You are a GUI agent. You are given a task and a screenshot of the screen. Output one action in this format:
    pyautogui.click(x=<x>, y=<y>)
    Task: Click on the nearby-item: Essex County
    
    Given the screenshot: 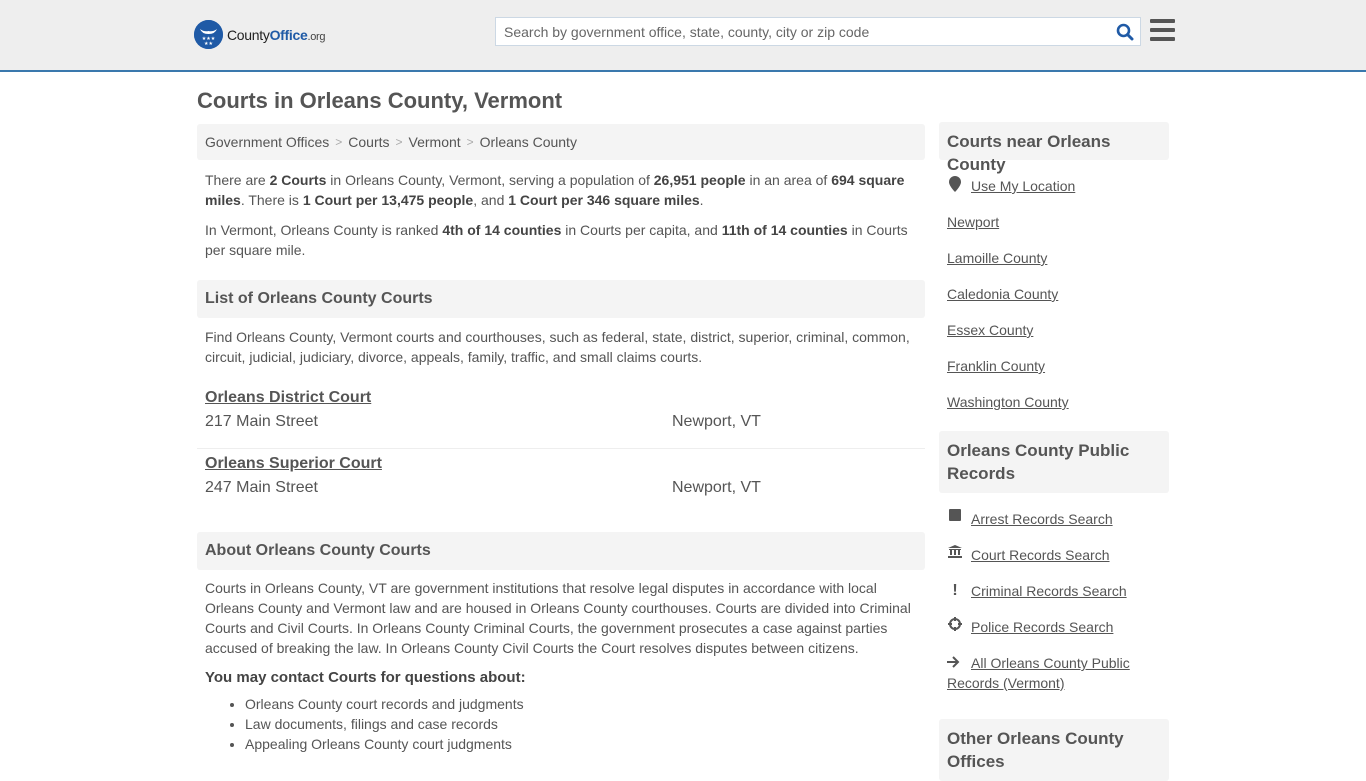 What is the action you would take?
    pyautogui.click(x=1054, y=338)
    